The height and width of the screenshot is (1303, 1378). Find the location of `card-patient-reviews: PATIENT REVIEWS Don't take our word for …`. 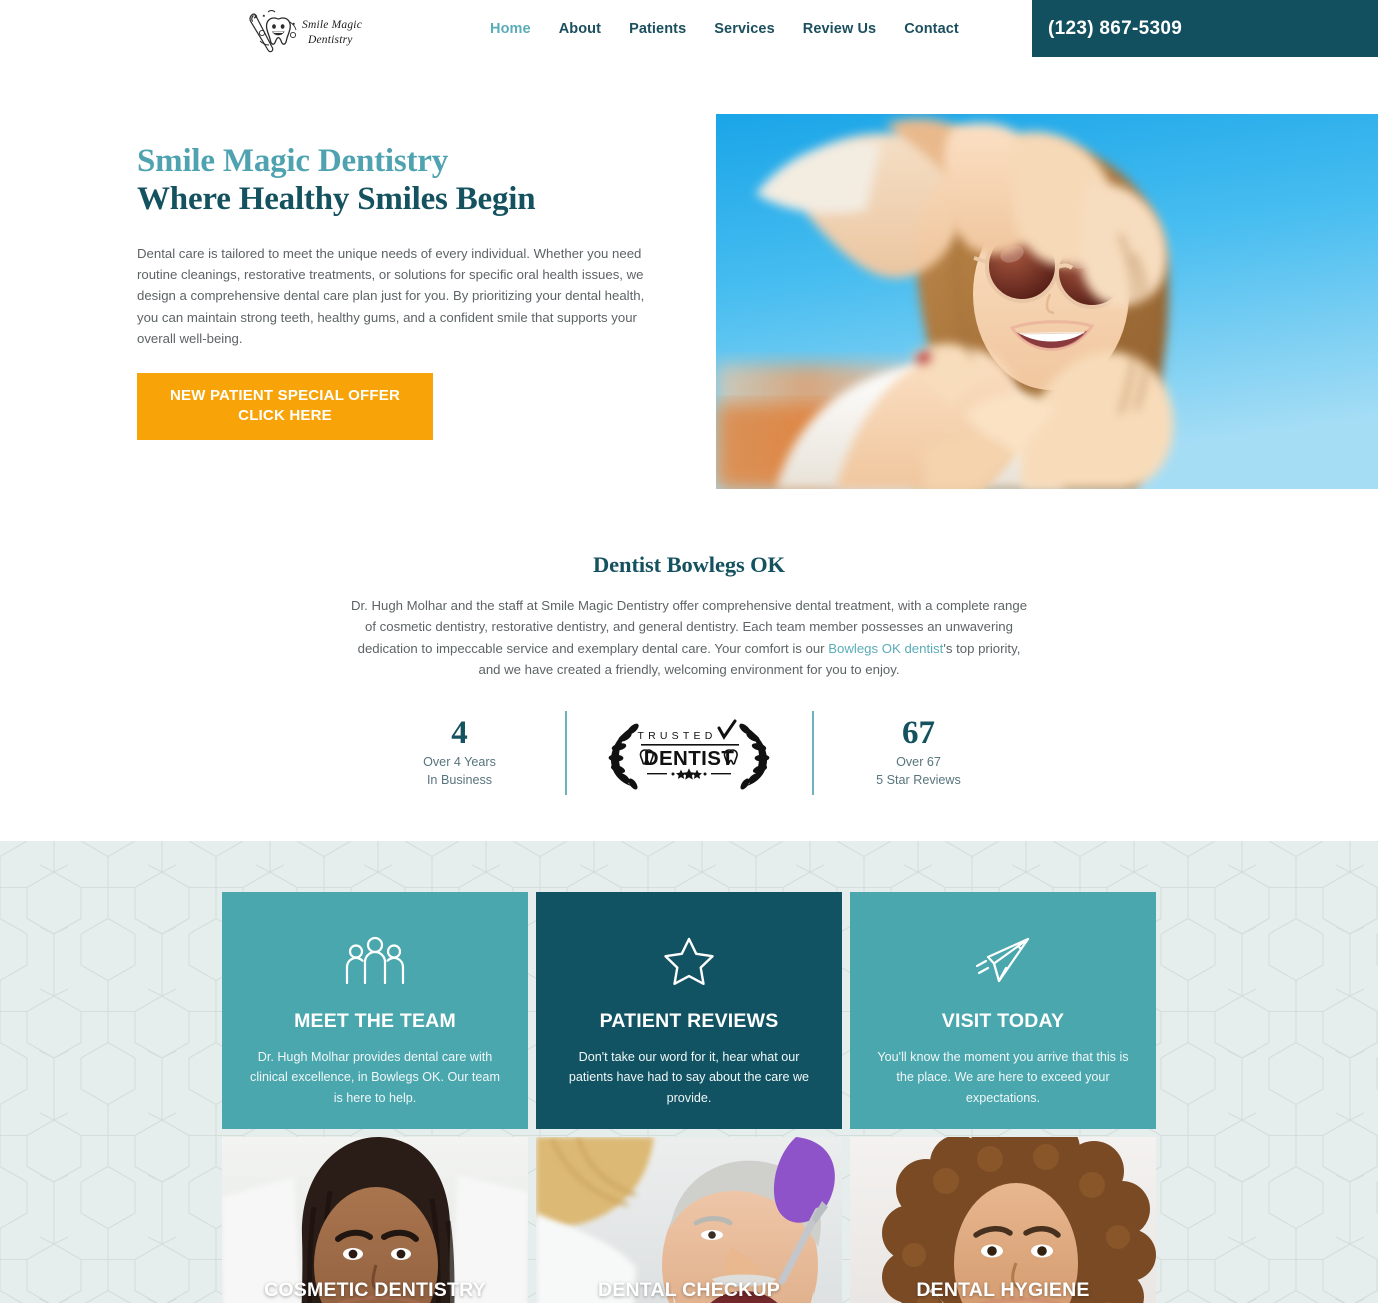

card-patient-reviews: PATIENT REVIEWS Don't take our word for … is located at coordinates (689, 1010).